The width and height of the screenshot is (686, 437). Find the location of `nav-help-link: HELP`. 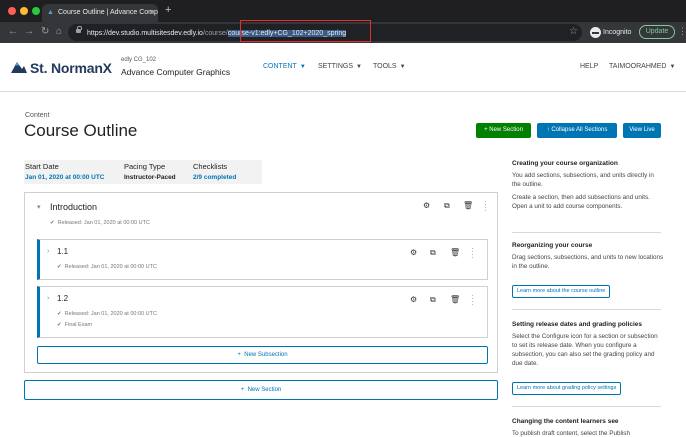

nav-help-link: HELP is located at coordinates (589, 66).